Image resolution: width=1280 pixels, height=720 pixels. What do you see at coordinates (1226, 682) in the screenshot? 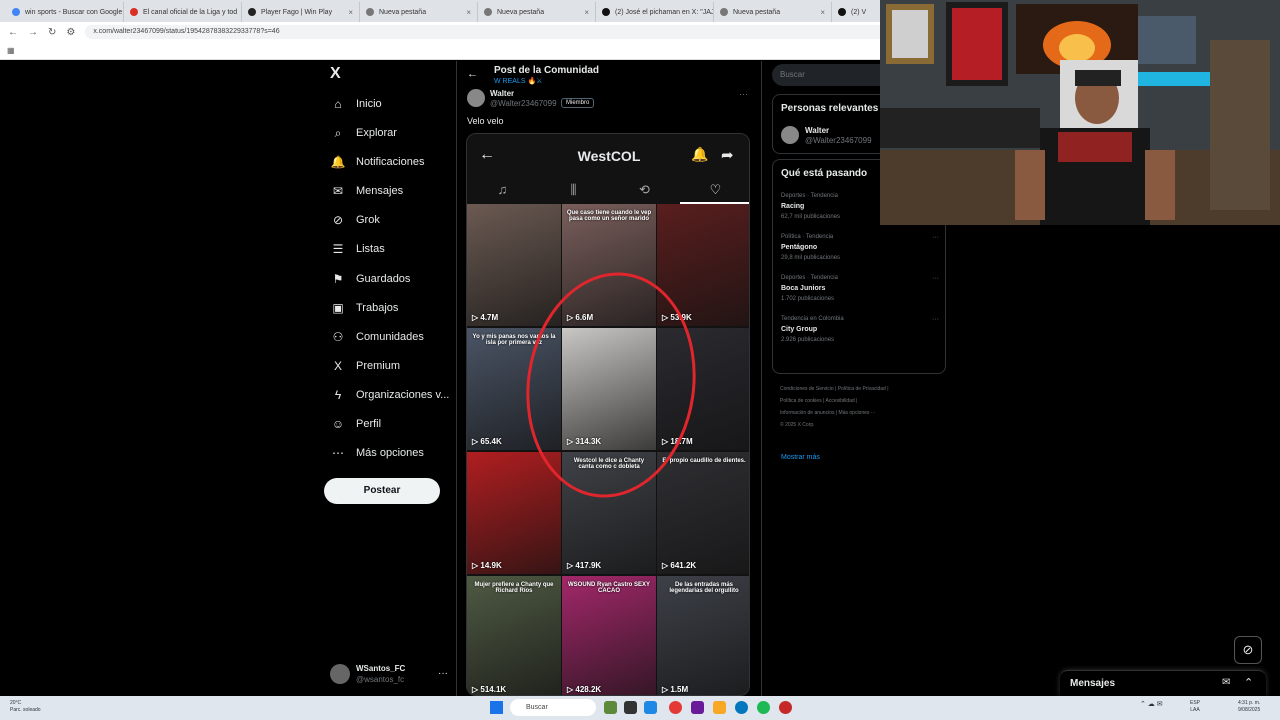
I see `new-message-icon: ✉` at bounding box center [1226, 682].